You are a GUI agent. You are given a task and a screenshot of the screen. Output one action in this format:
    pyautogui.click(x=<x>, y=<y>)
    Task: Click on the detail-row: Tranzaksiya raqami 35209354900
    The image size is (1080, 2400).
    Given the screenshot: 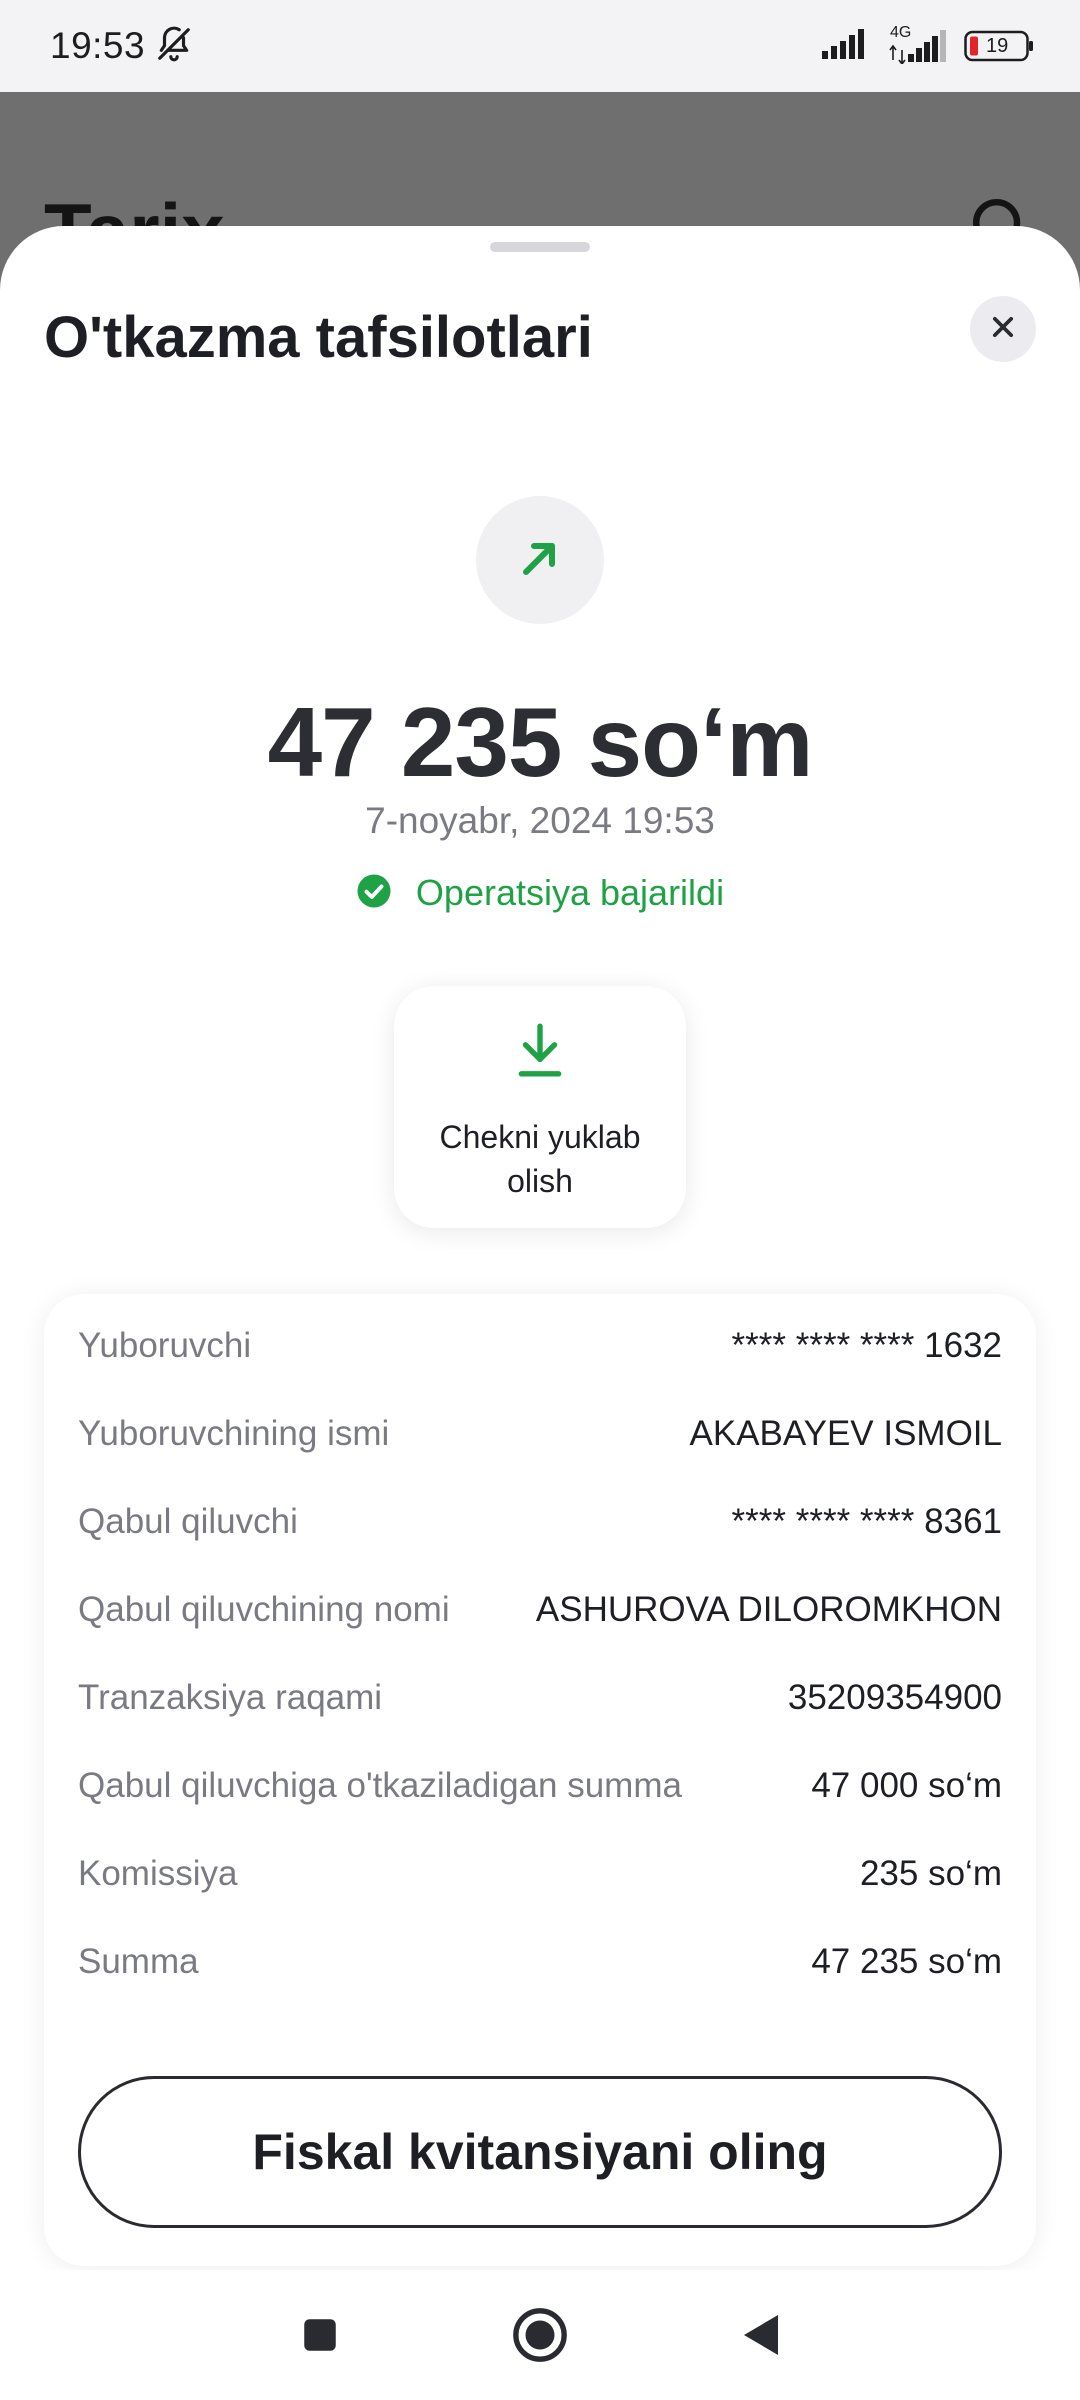 What is the action you would take?
    pyautogui.click(x=540, y=1698)
    